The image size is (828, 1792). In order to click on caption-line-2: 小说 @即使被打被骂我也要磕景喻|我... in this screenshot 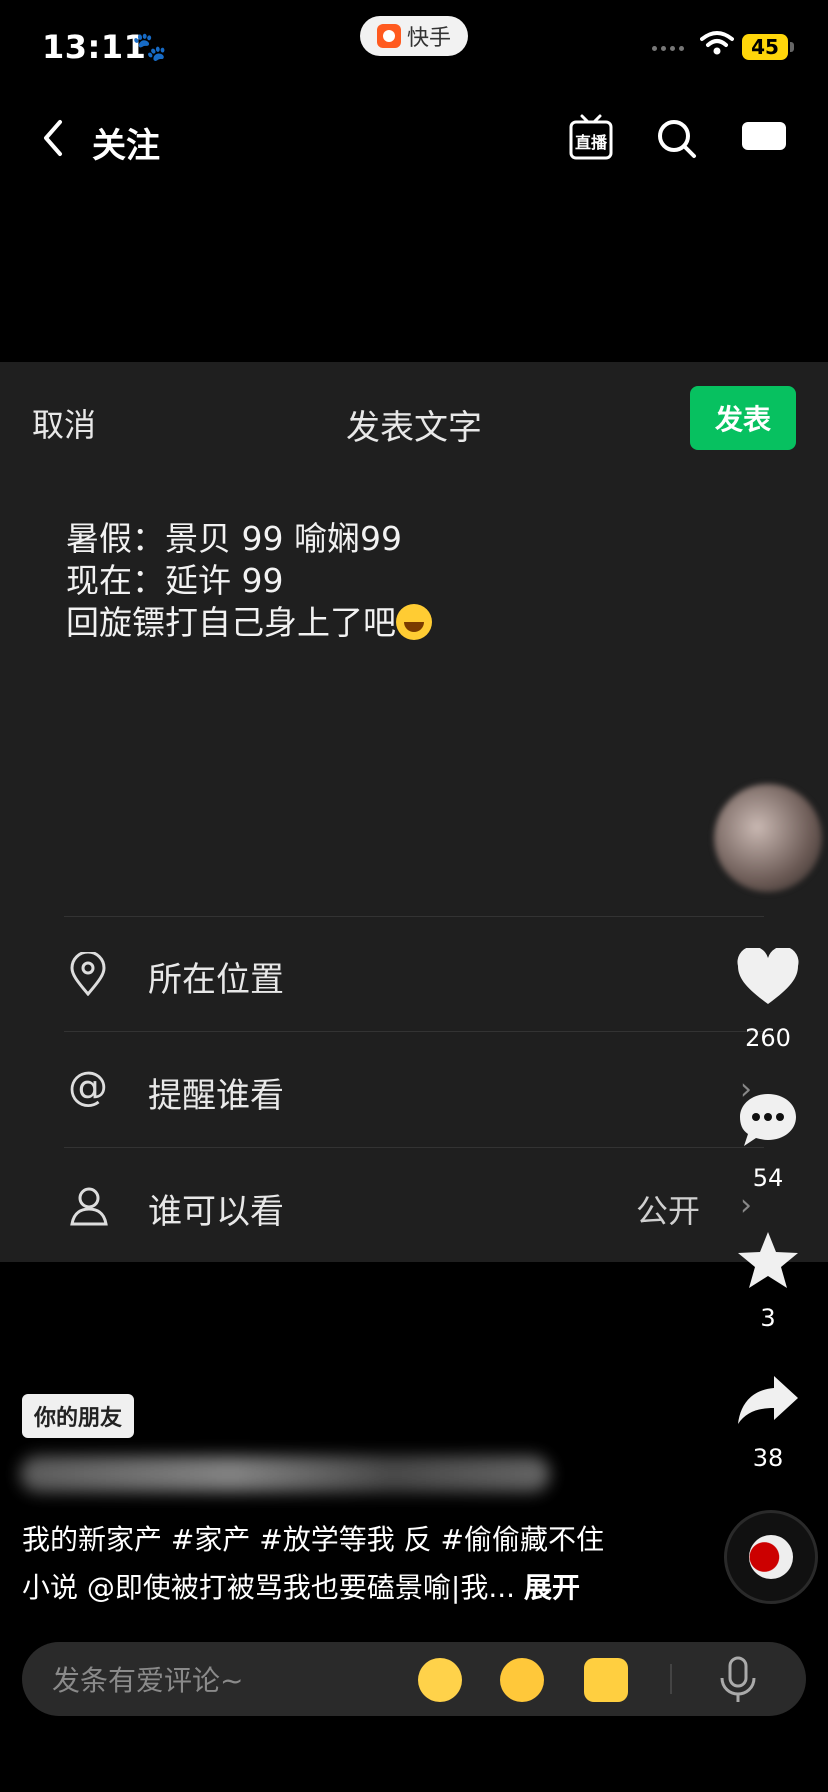, I will do `click(273, 1587)`.